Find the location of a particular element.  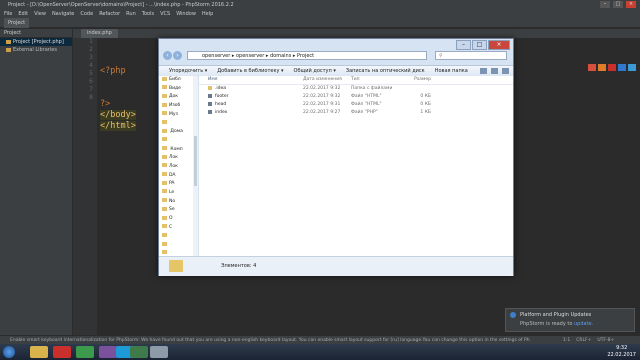

tree-node: Project [Project.php] is located at coordinates (36, 42).